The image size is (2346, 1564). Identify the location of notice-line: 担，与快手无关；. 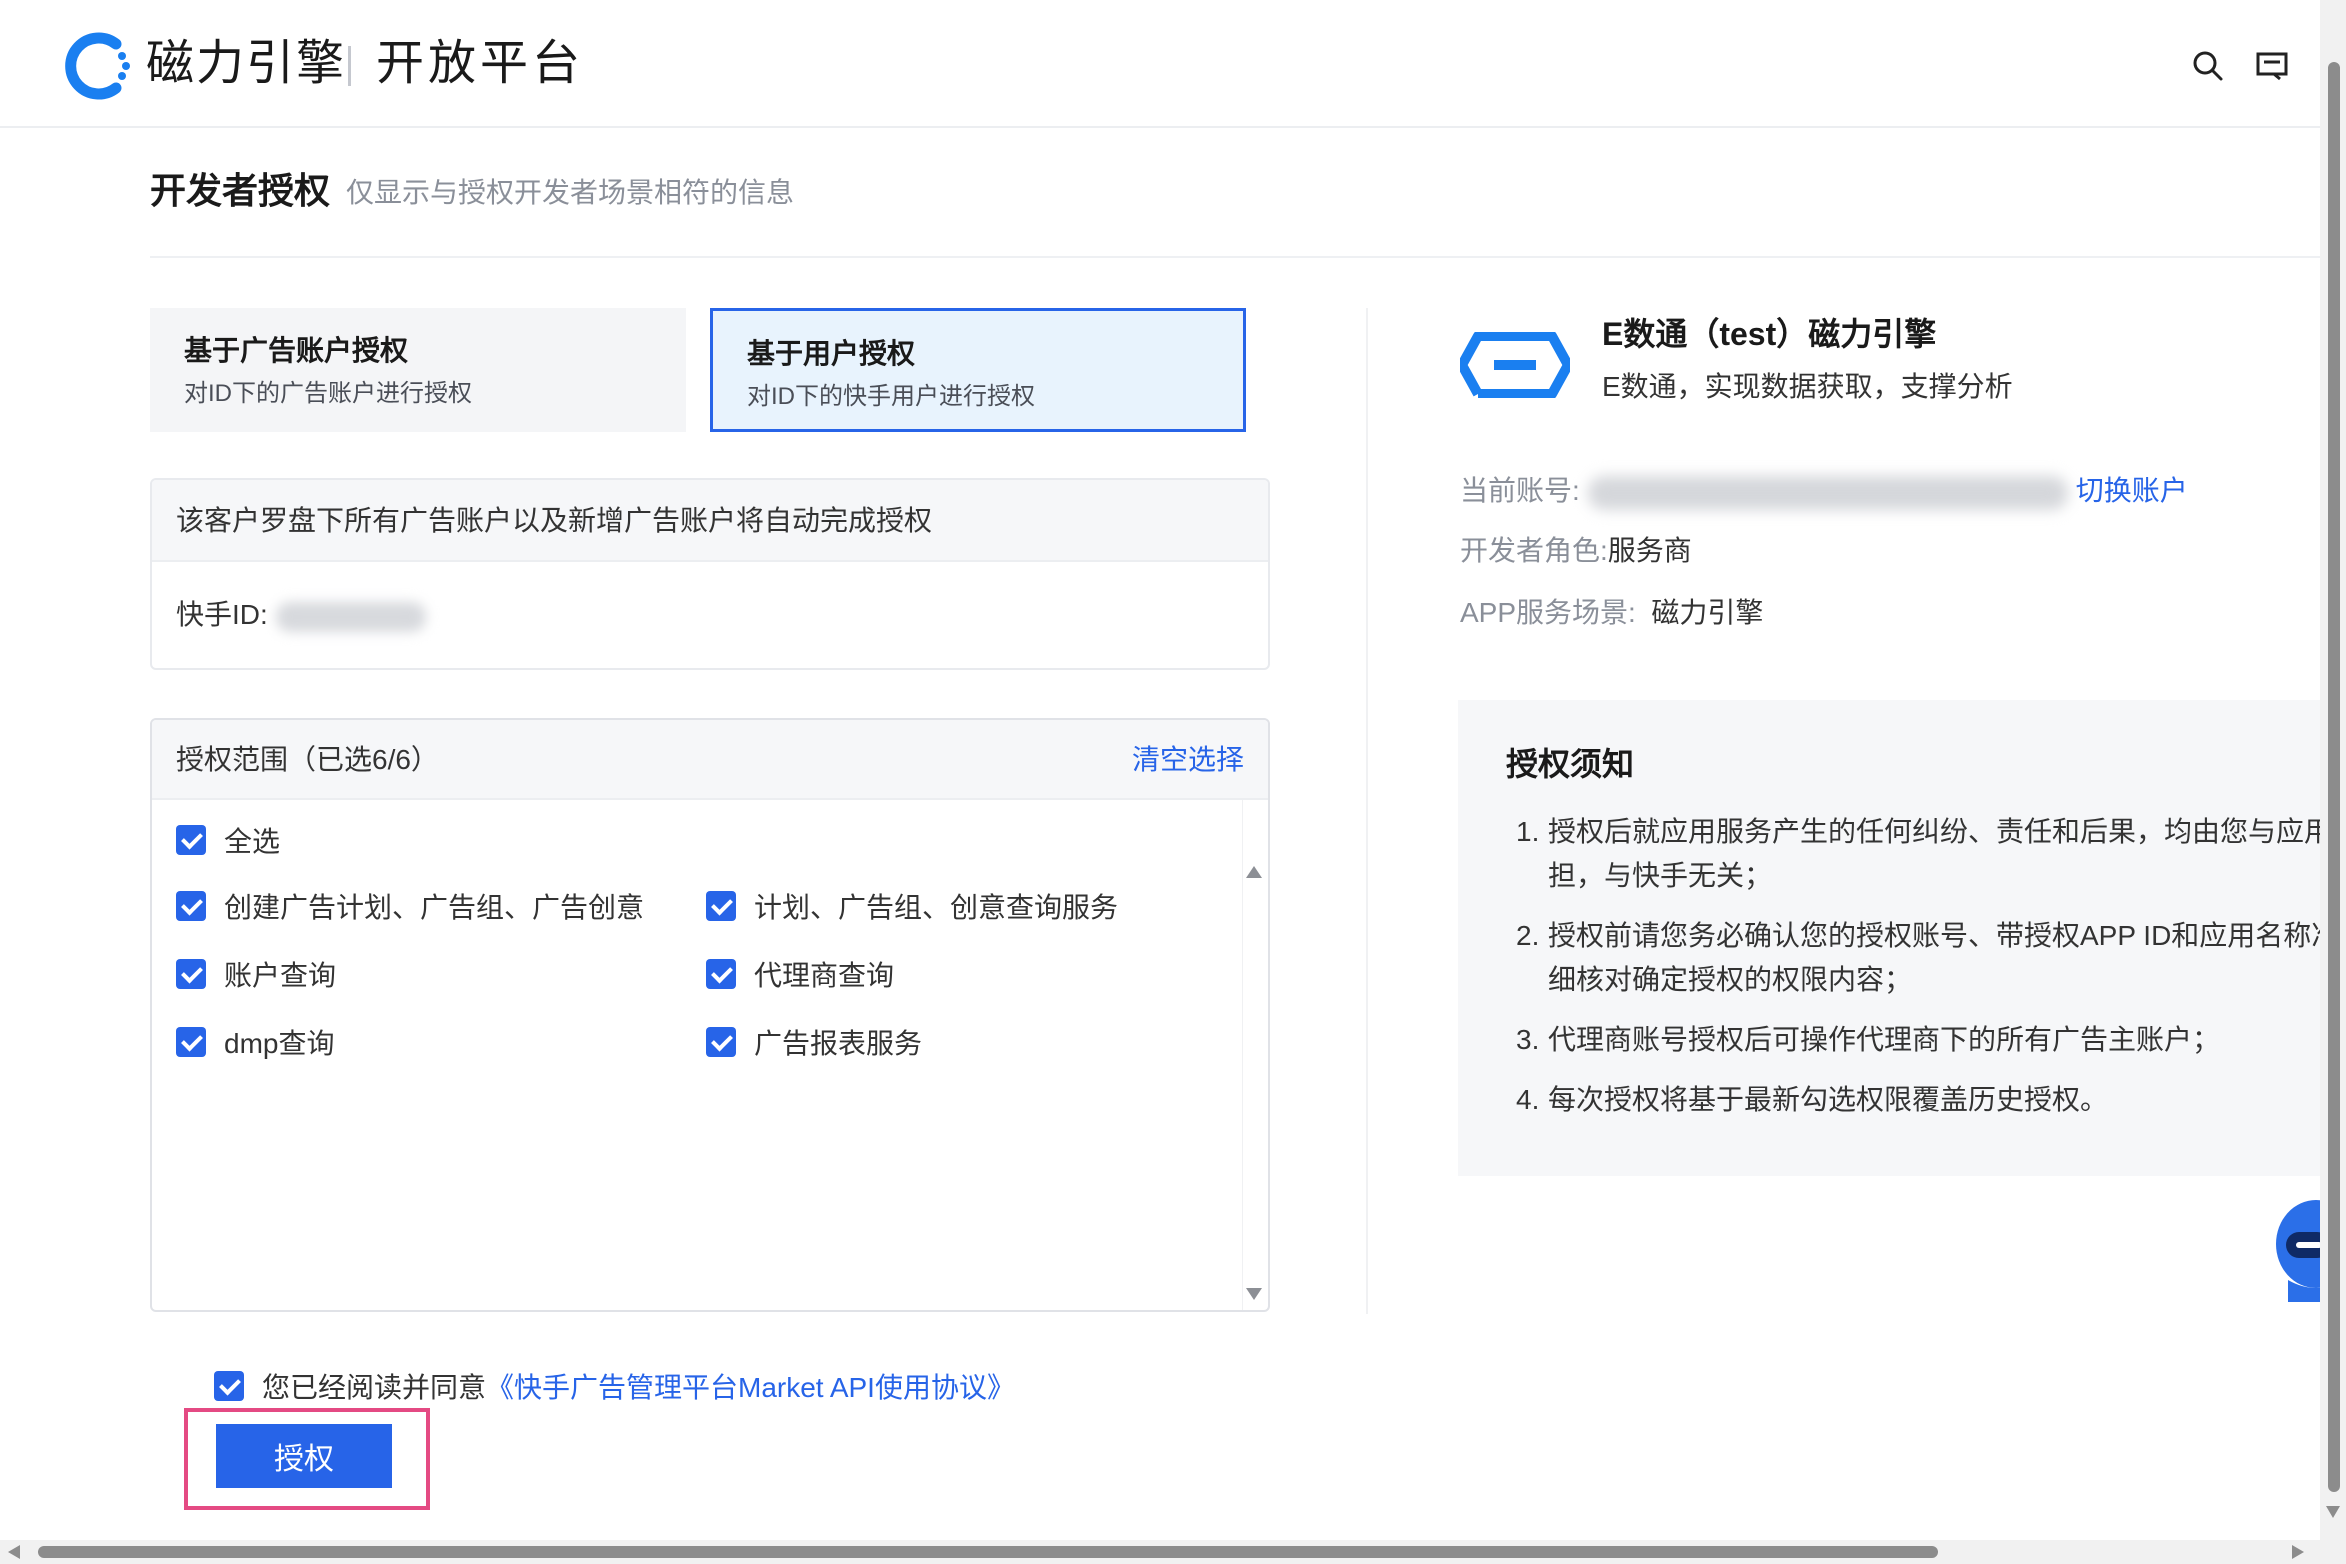
(1660, 875).